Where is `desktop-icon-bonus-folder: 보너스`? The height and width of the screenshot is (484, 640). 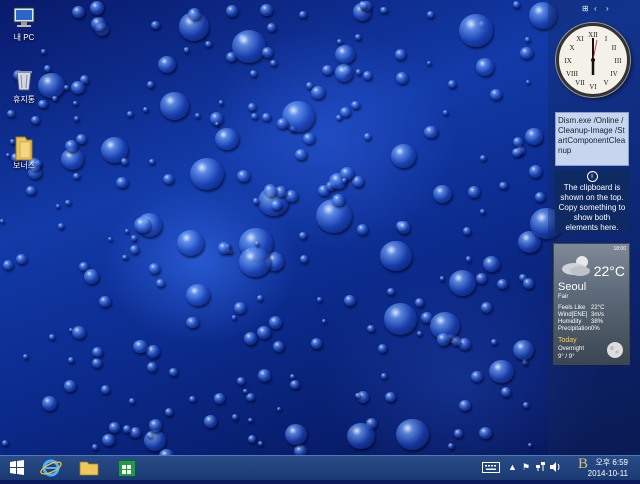 desktop-icon-bonus-folder: 보너스 is located at coordinates (24, 152).